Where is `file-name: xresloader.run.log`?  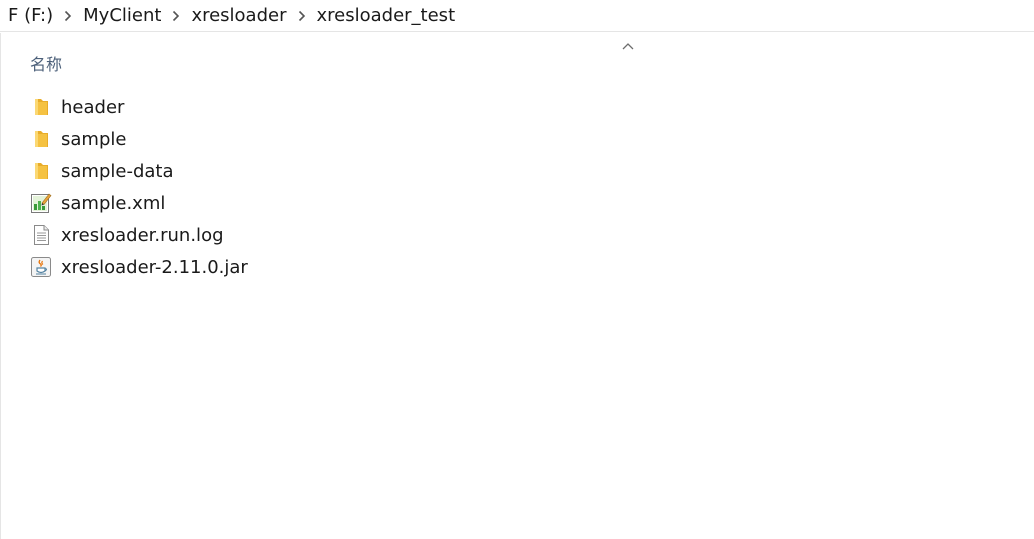
file-name: xresloader.run.log is located at coordinates (142, 235).